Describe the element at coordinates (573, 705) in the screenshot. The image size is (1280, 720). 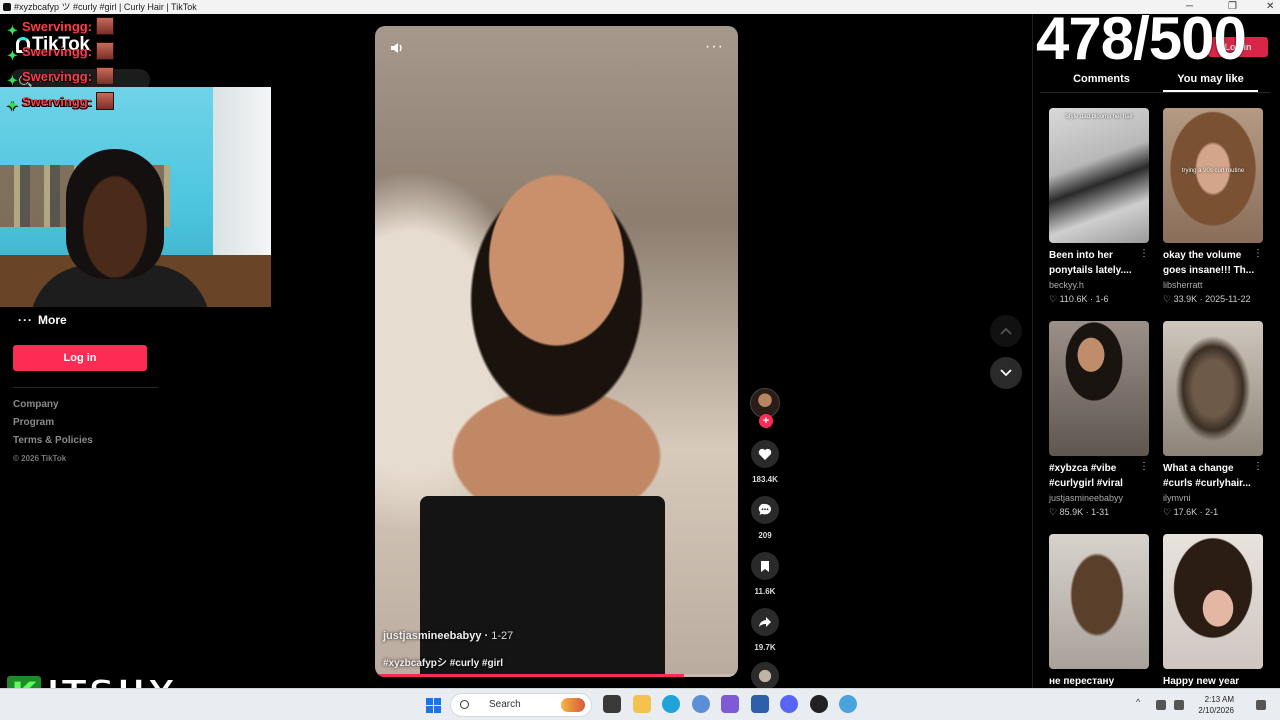
I see `search-highlight-icon` at that location.